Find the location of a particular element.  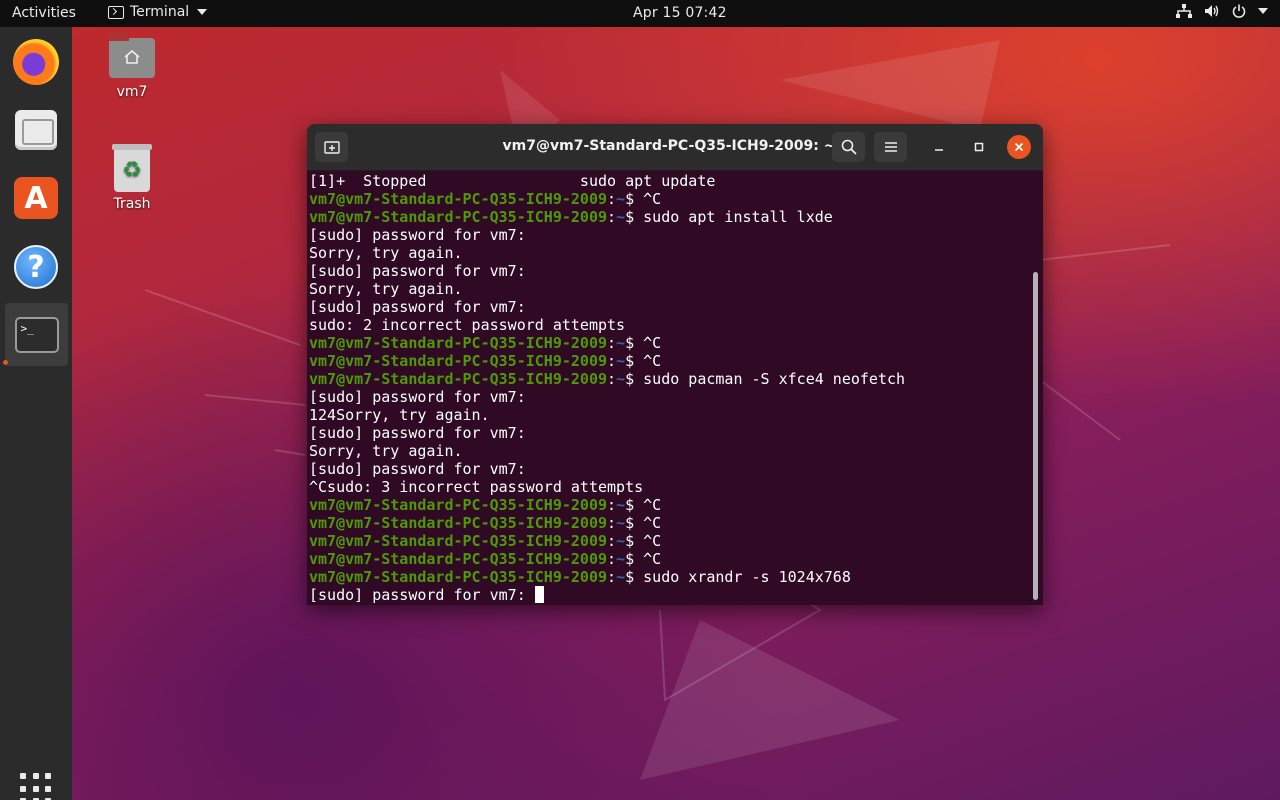

app-menu: Terminal is located at coordinates (158, 12).